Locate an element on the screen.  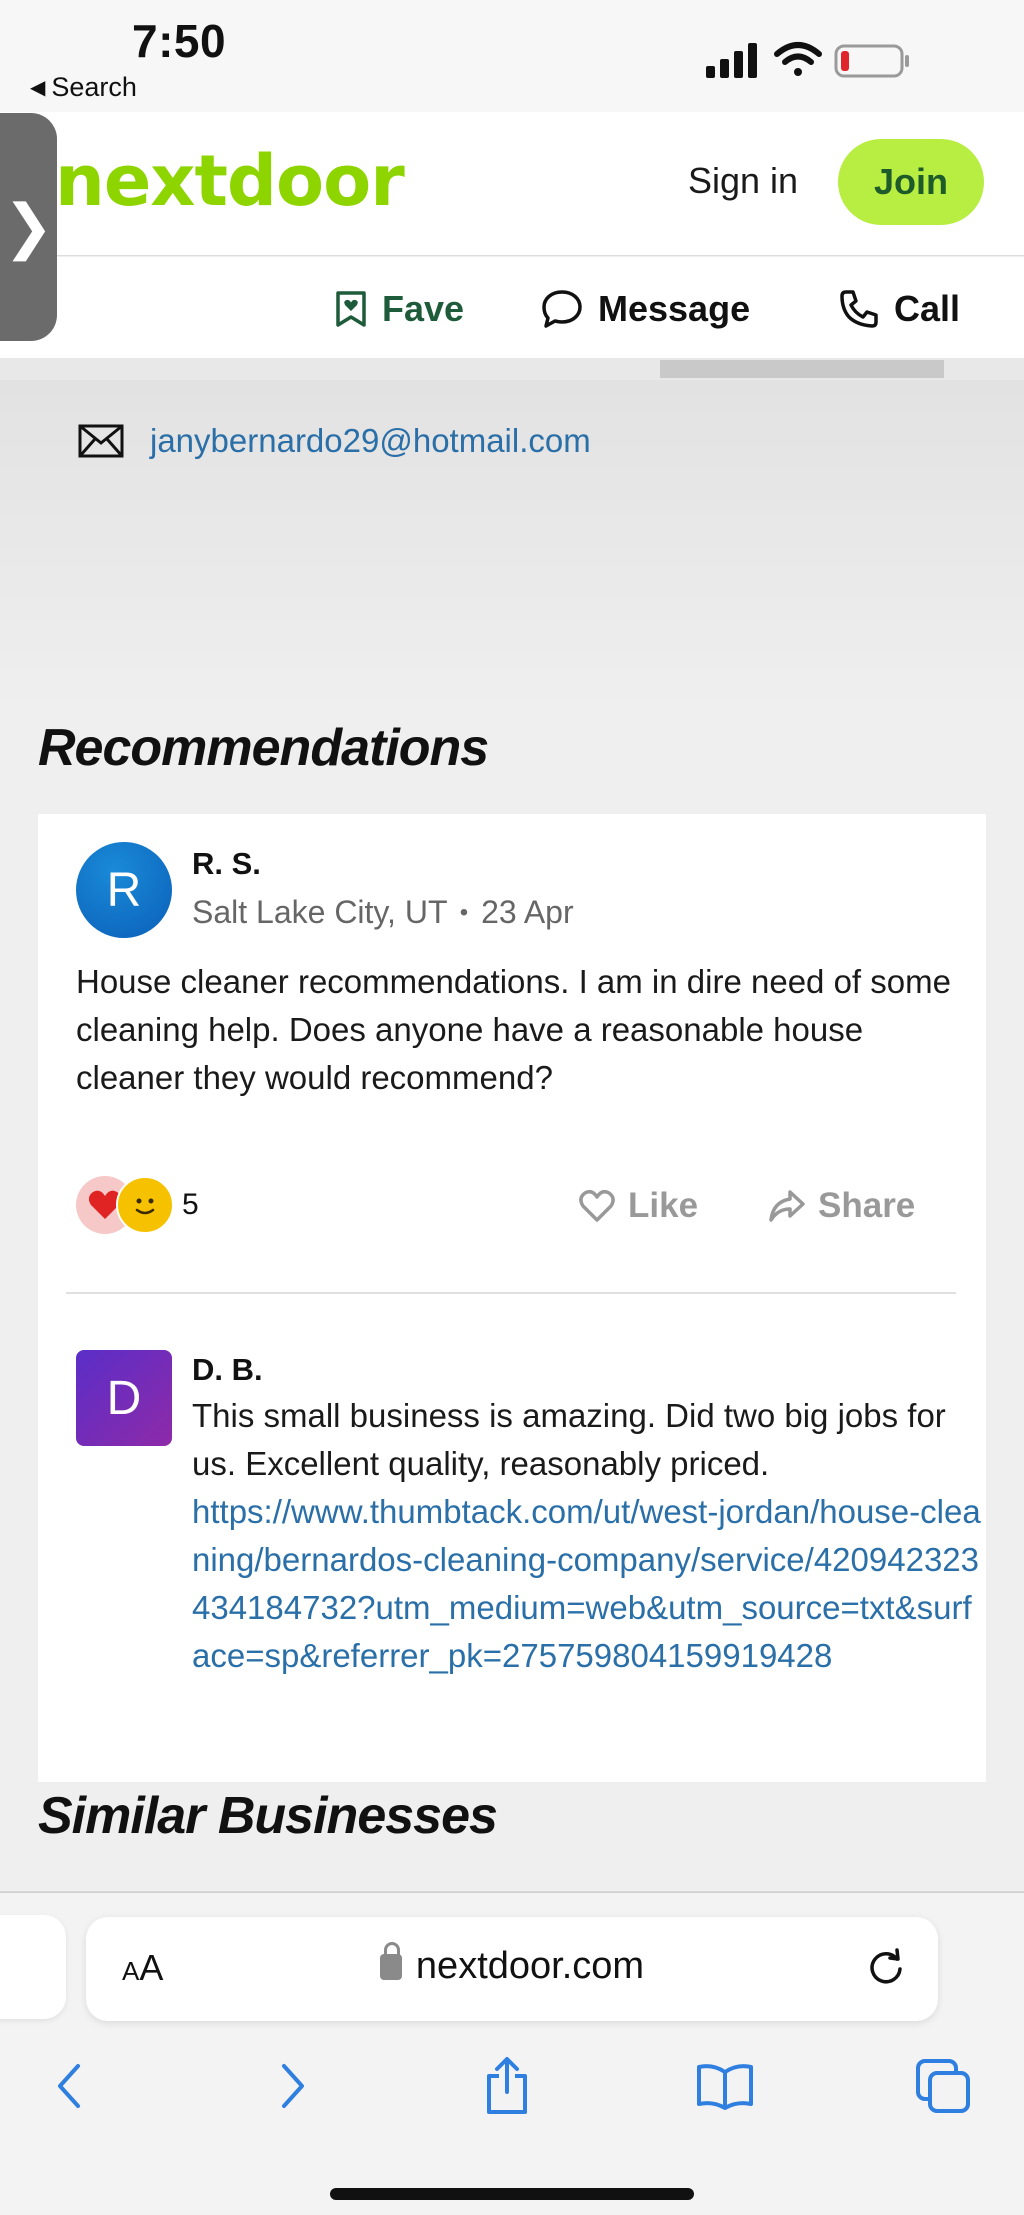
safari-nav-toolbar is located at coordinates (512, 2091).